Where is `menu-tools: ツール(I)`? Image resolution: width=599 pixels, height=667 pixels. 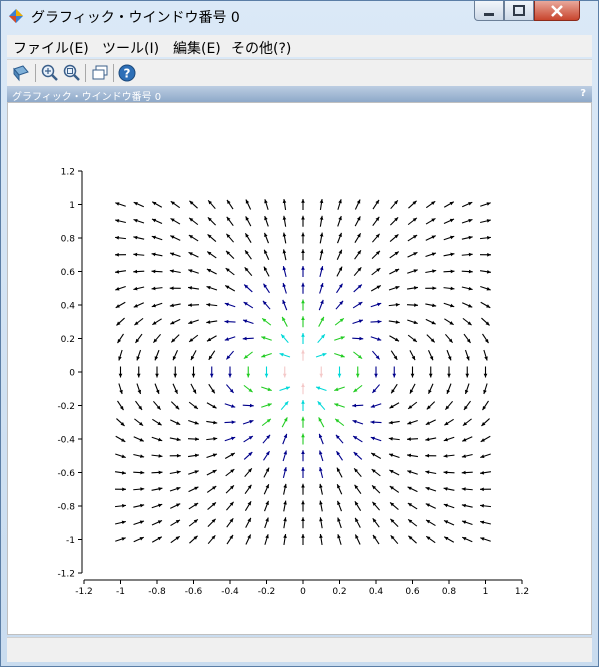
menu-tools: ツール(I) is located at coordinates (130, 48).